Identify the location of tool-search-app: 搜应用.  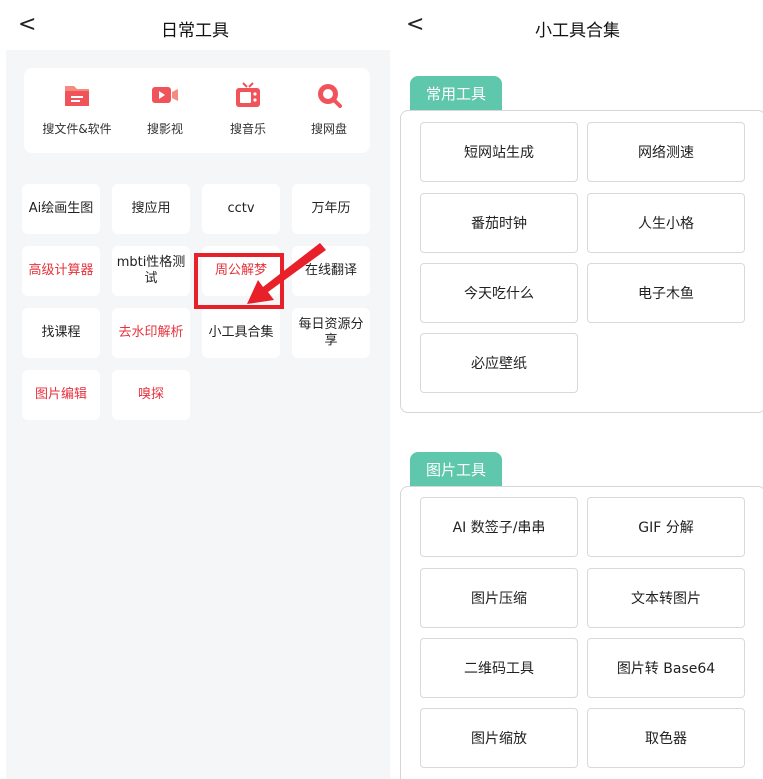
(151, 209).